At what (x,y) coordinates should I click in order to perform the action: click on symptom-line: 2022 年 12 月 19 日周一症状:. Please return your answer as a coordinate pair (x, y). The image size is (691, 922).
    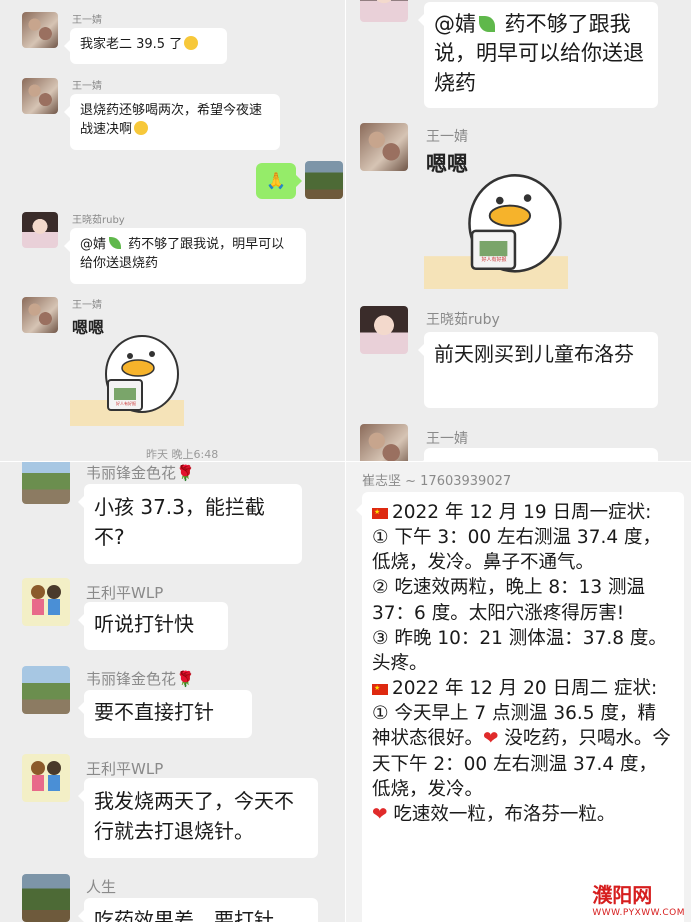
    Looking at the image, I should click on (523, 512).